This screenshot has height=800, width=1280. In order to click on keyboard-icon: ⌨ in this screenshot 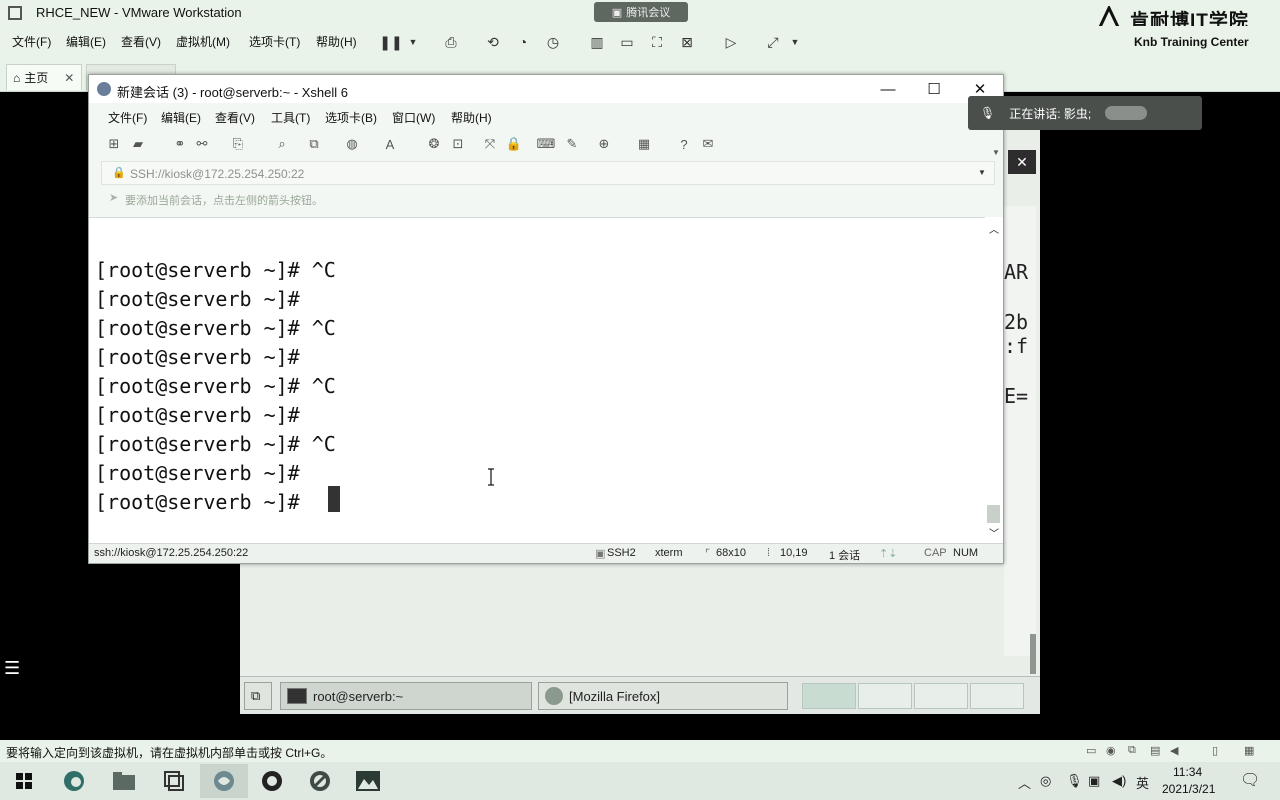, I will do `click(546, 144)`.